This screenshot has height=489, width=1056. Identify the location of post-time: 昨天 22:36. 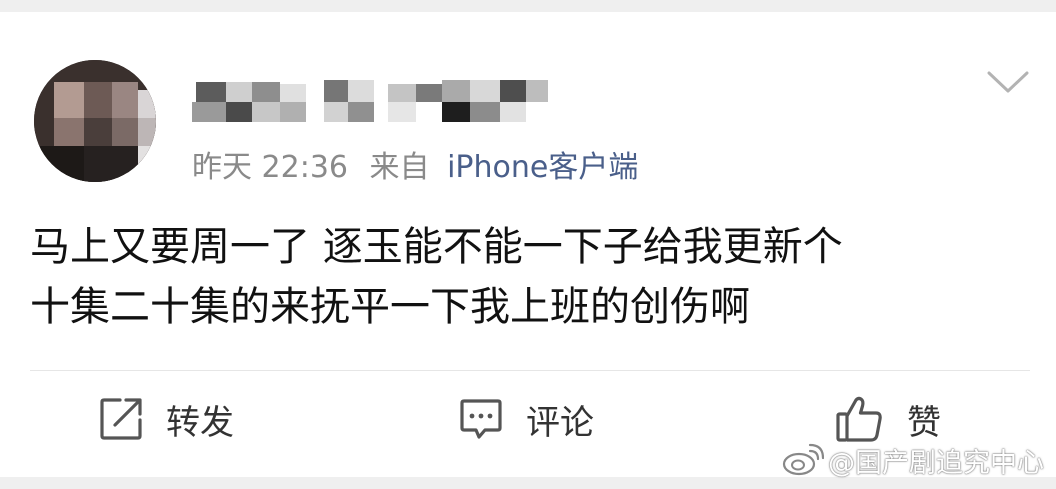
(270, 167).